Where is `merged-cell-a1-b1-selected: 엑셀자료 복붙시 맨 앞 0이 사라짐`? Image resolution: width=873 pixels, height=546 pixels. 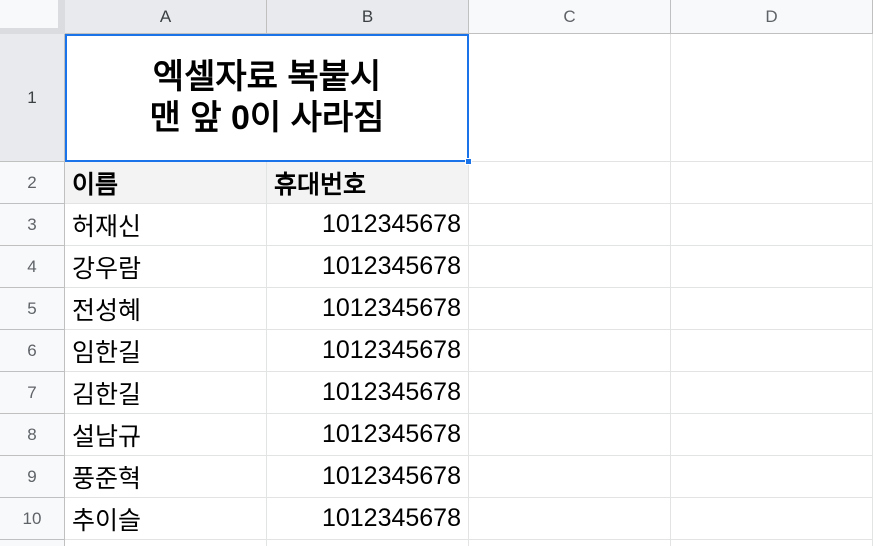
merged-cell-a1-b1-selected: 엑셀자료 복붙시 맨 앞 0이 사라짐 is located at coordinates (267, 98).